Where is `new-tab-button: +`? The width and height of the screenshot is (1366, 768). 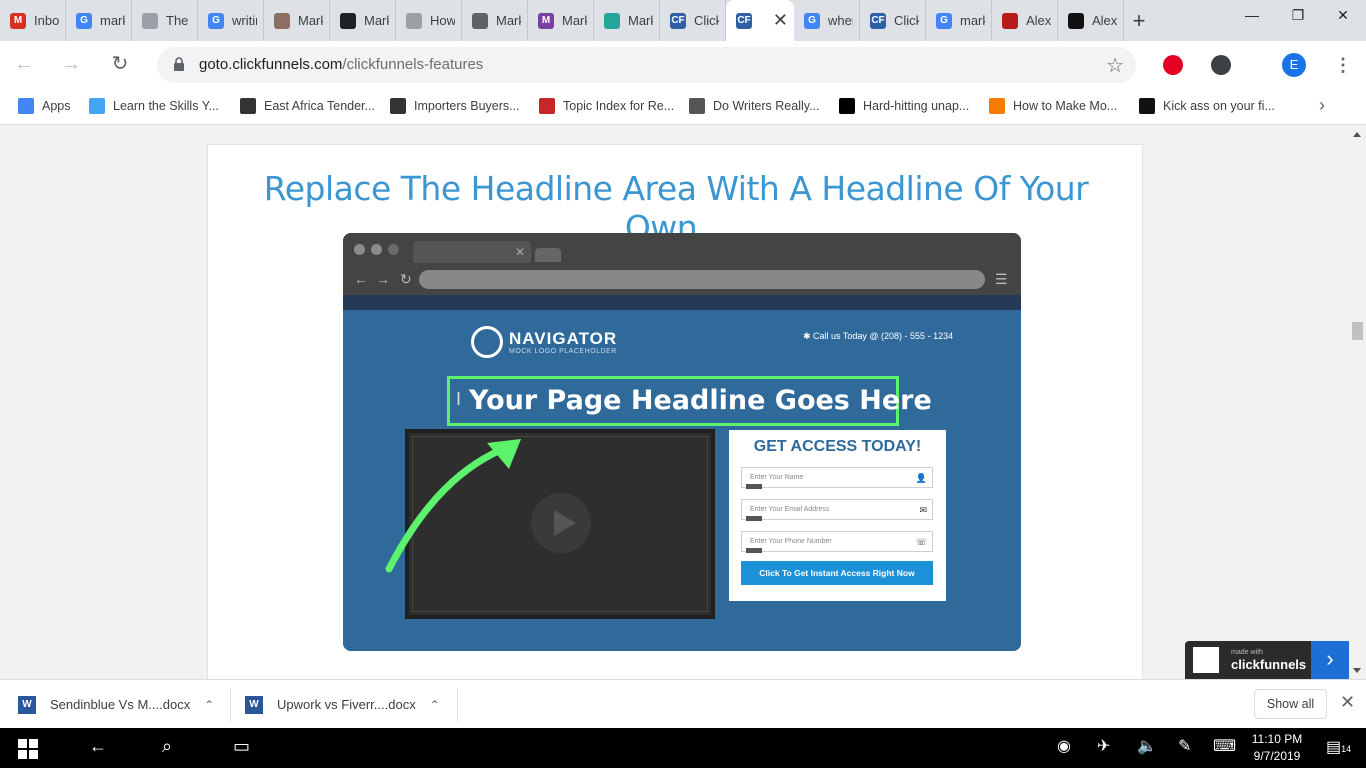
new-tab-button: + is located at coordinates (1139, 20).